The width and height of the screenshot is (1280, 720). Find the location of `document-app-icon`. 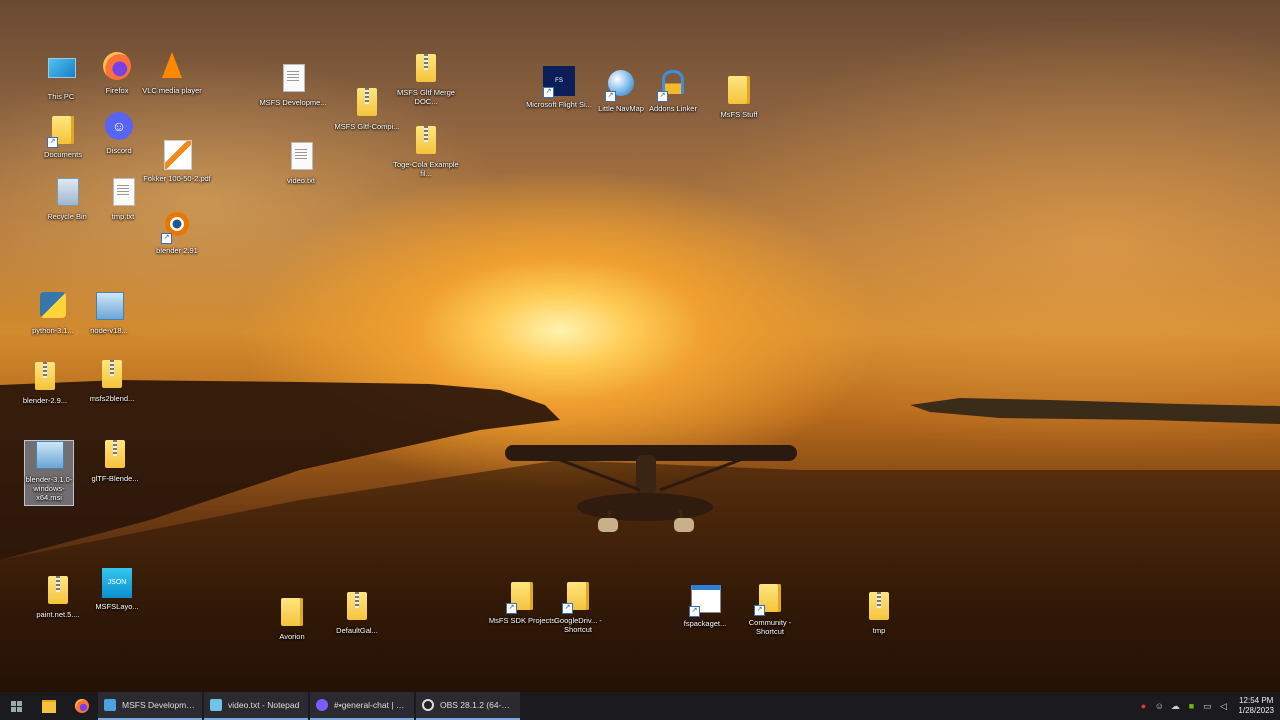

document-app-icon is located at coordinates (110, 705).